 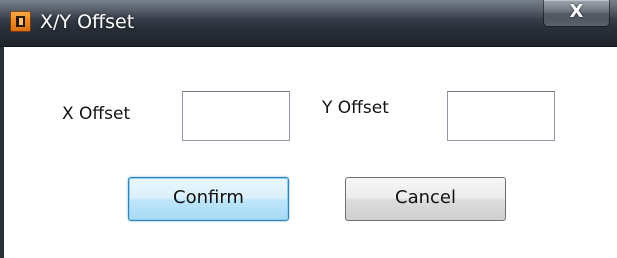 What do you see at coordinates (87, 22) in the screenshot?
I see `window-title: X/Y Offset` at bounding box center [87, 22].